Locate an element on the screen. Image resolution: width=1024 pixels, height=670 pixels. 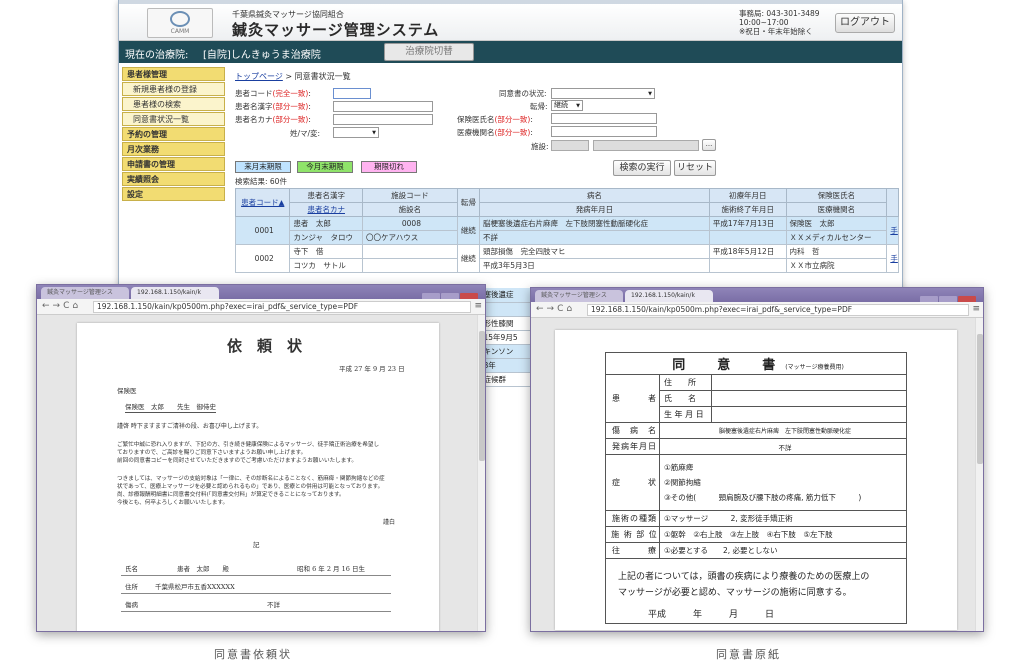
consent-name-label: 氏 名 is located at coordinates (685, 398).